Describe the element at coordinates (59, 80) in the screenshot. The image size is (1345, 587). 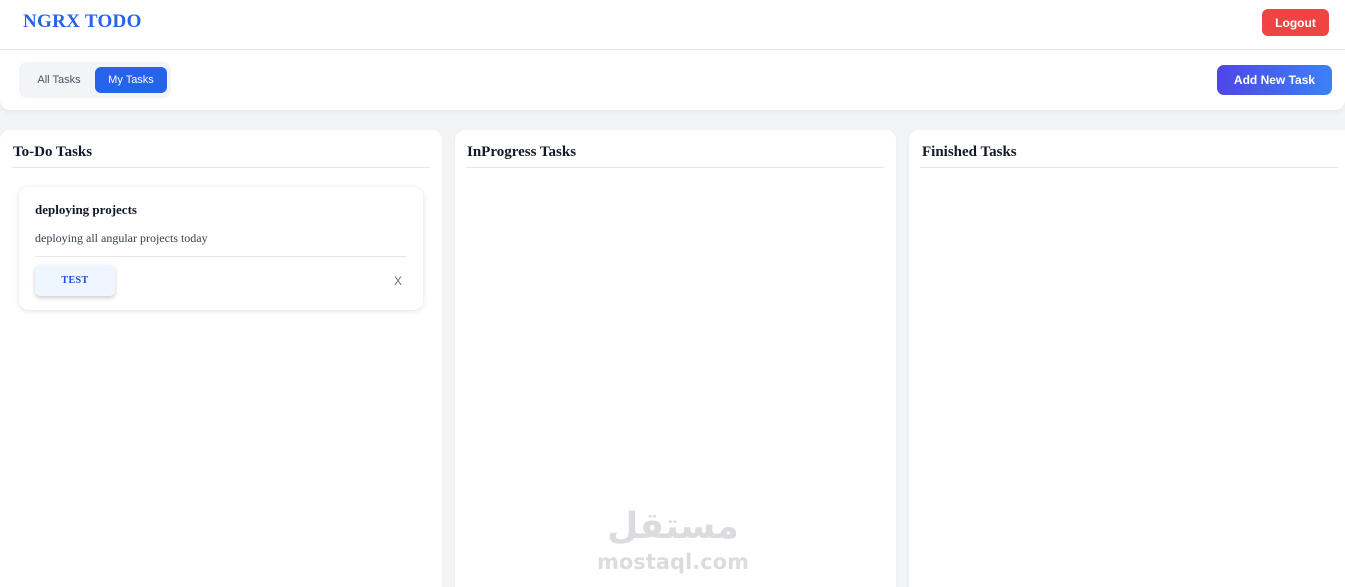
I see `tab-all-tasks: All Tasks` at that location.